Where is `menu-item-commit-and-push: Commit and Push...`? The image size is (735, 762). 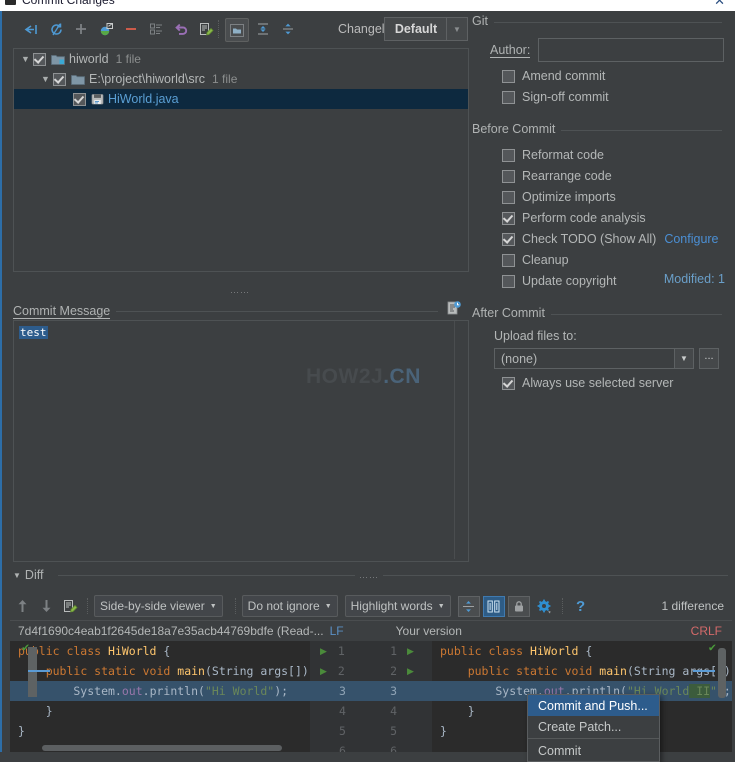 menu-item-commit-and-push: Commit and Push... is located at coordinates (593, 705).